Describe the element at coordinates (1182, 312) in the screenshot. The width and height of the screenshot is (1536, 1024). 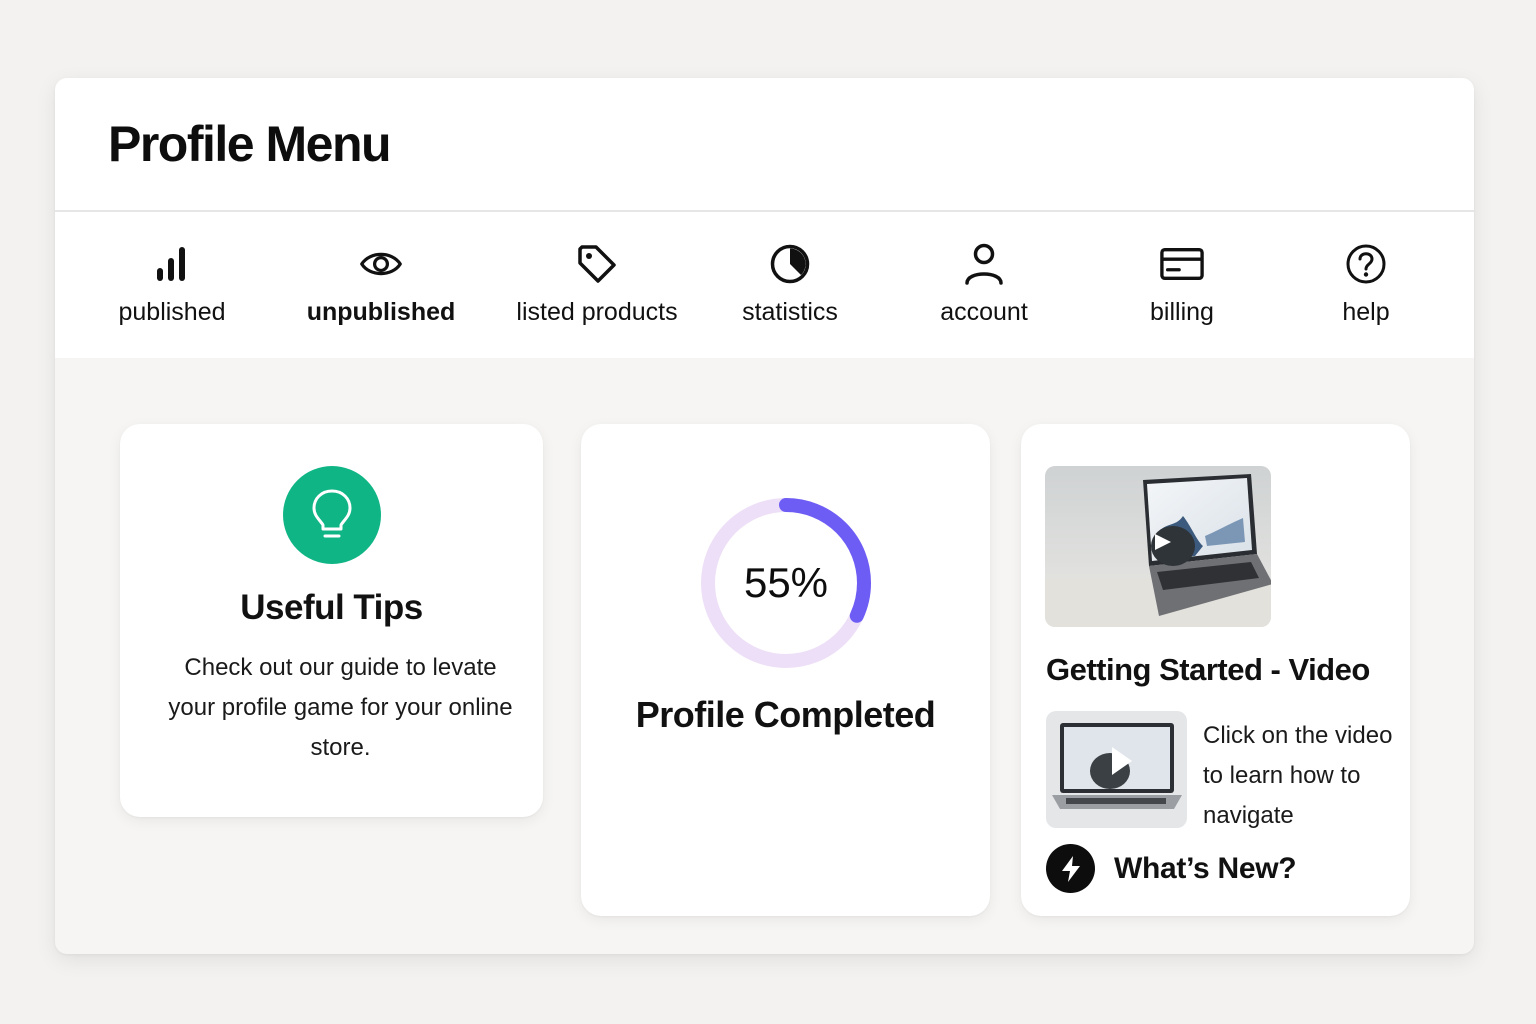
I see `nav-label-billing: billing` at that location.